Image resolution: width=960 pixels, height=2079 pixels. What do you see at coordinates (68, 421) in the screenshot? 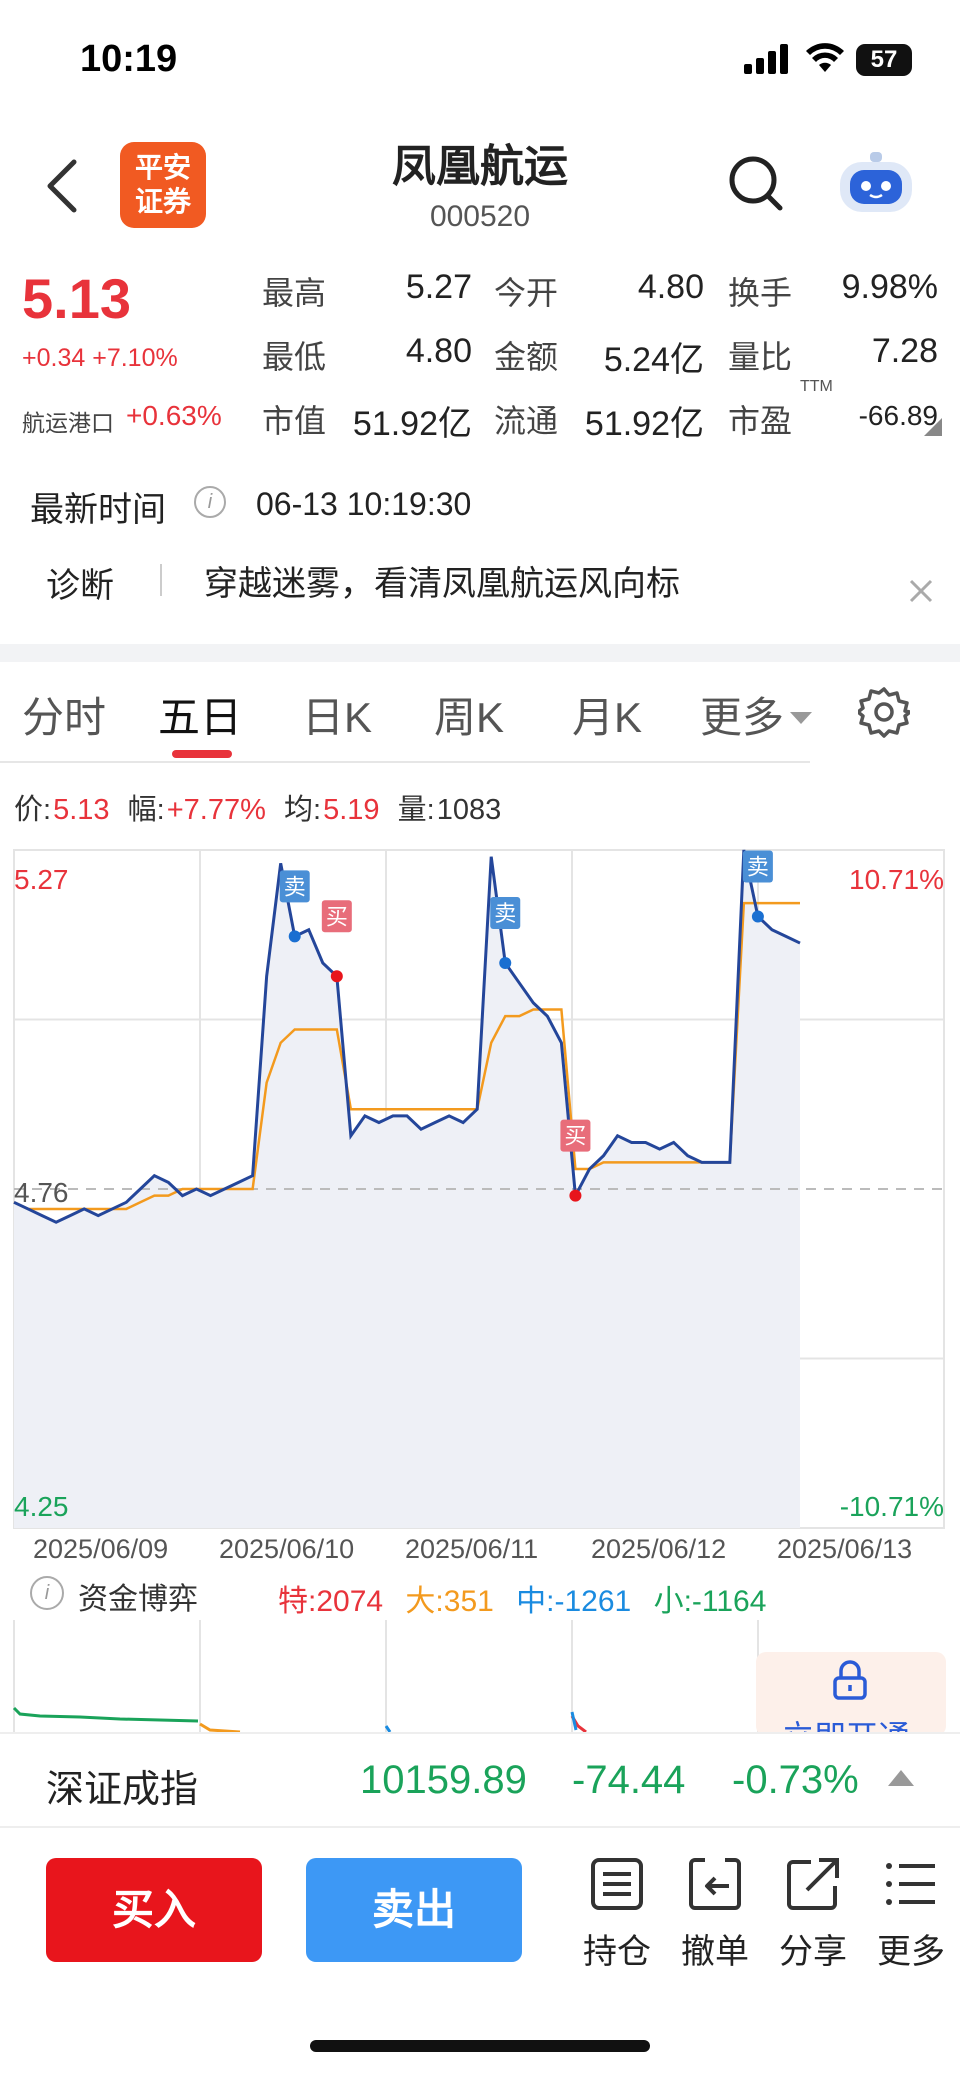
I see `sector-name: 航运港口` at bounding box center [68, 421].